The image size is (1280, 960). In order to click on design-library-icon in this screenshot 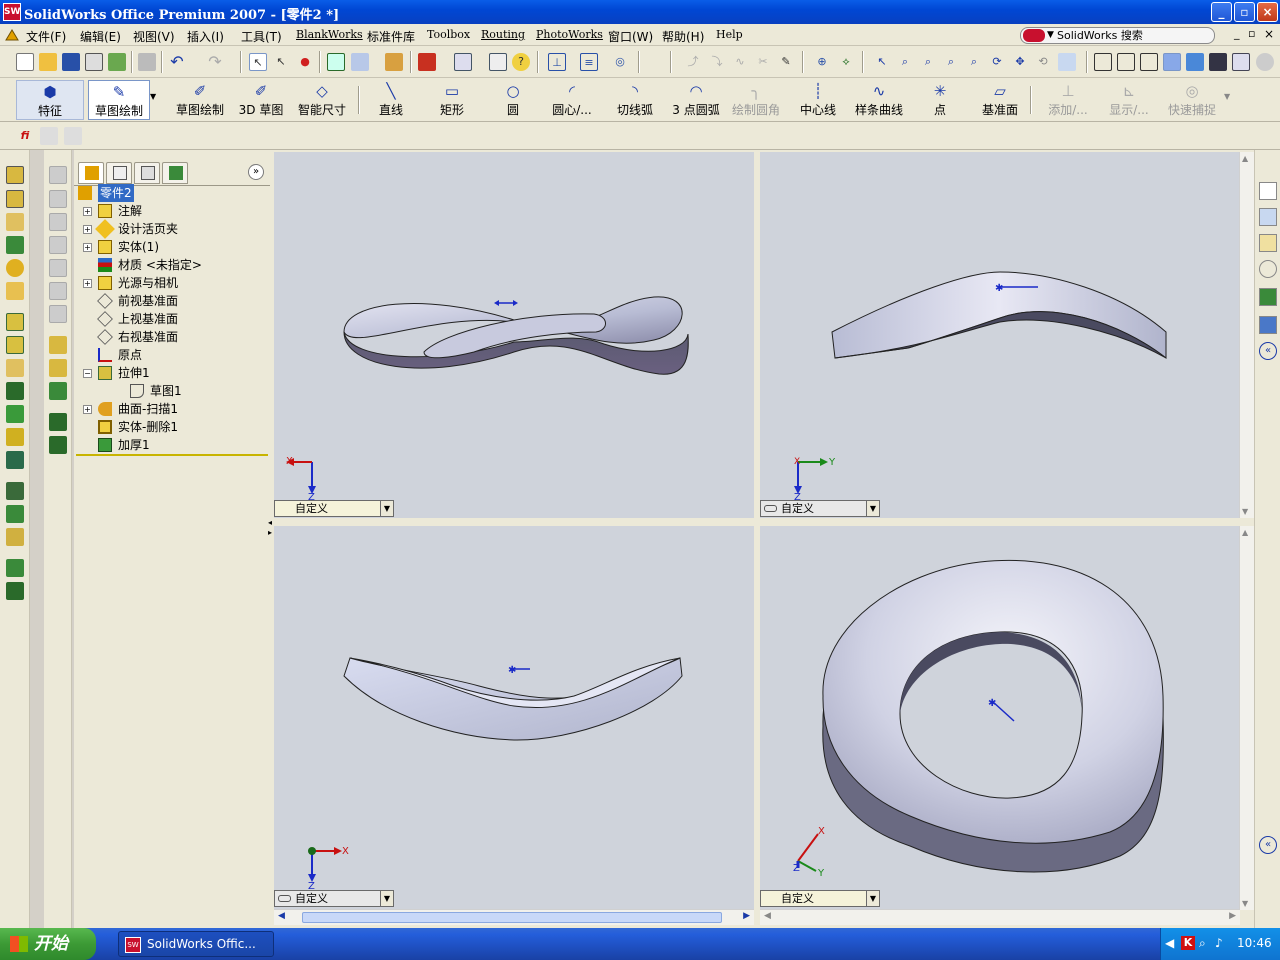, I will do `click(1268, 217)`.